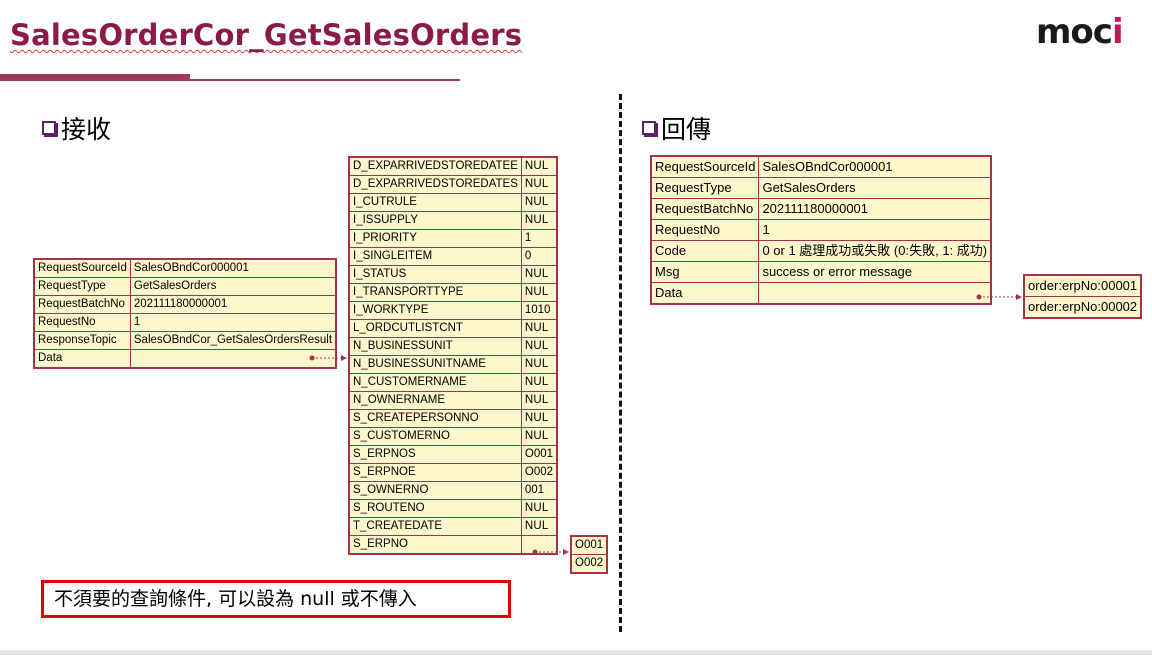 The width and height of the screenshot is (1152, 655). I want to click on request-data-link, so click(328, 358).